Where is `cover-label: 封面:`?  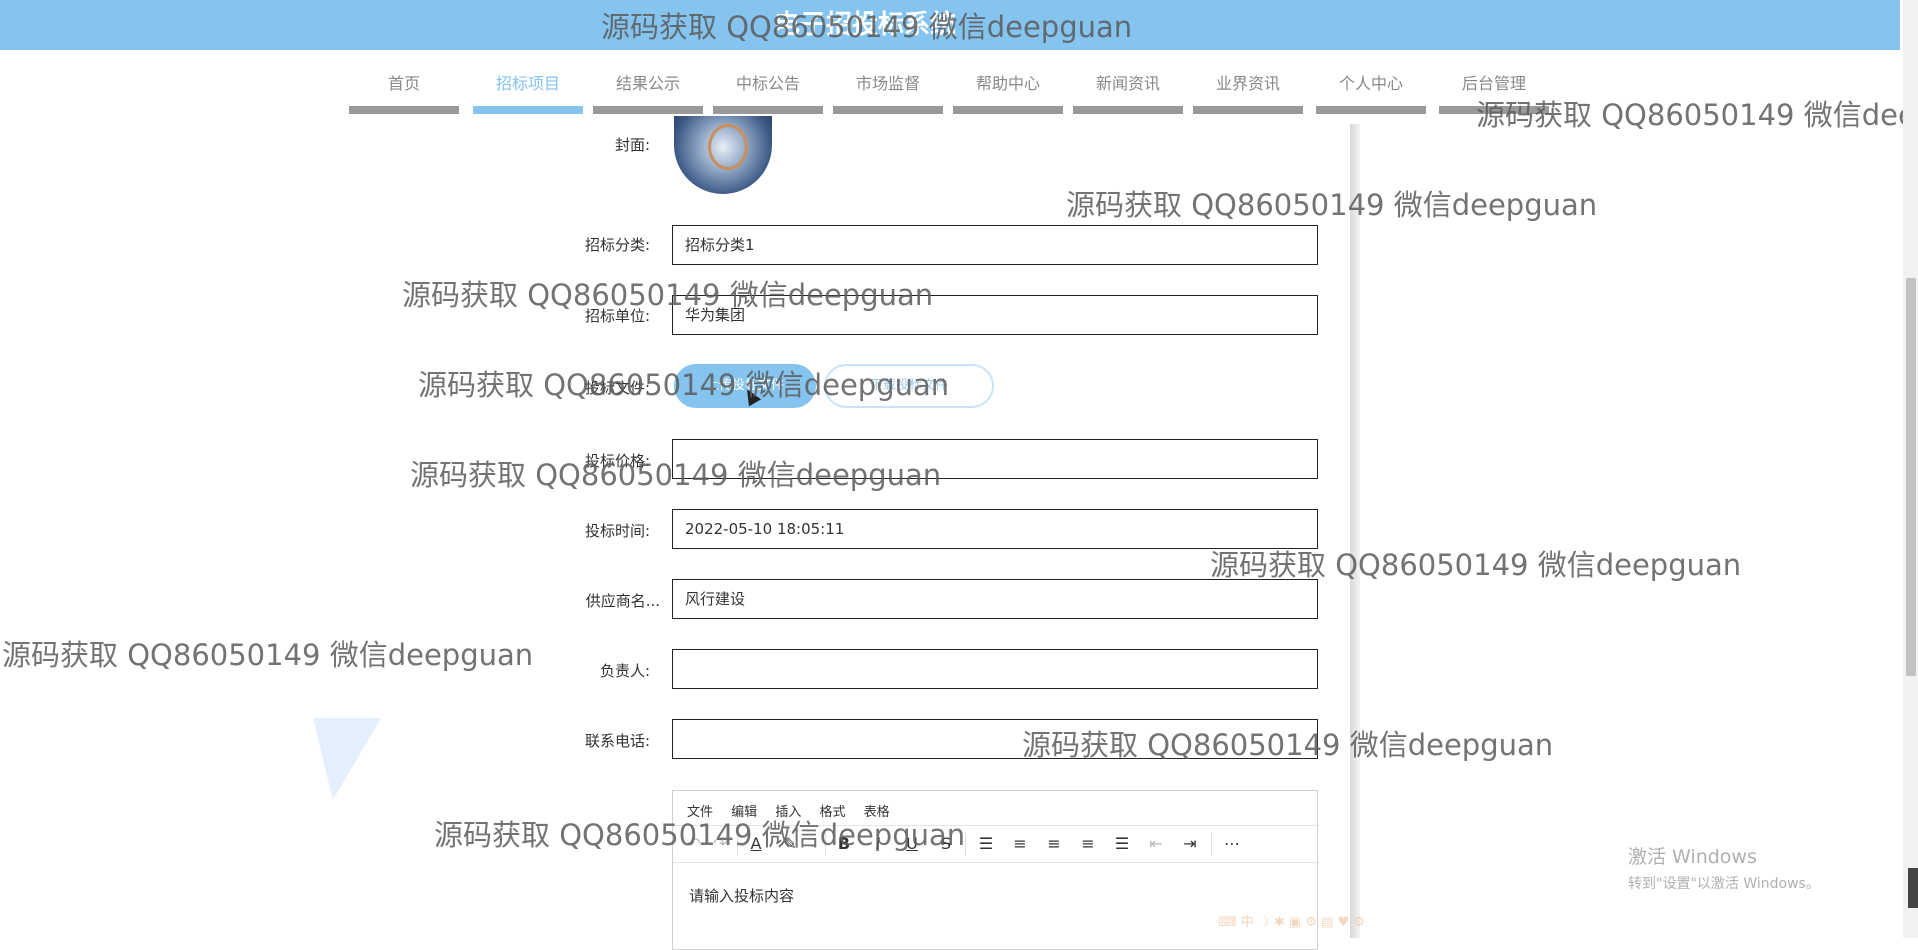 cover-label: 封面: is located at coordinates (632, 145).